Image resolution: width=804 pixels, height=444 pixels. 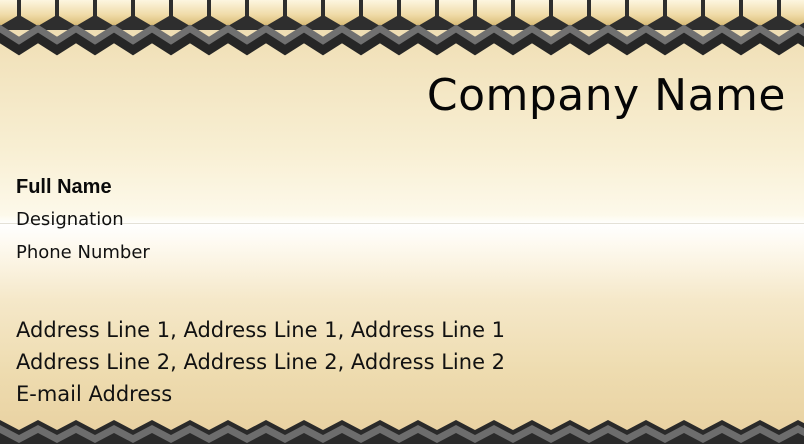 What do you see at coordinates (402, 28) in the screenshot?
I see `hexagon-border-top` at bounding box center [402, 28].